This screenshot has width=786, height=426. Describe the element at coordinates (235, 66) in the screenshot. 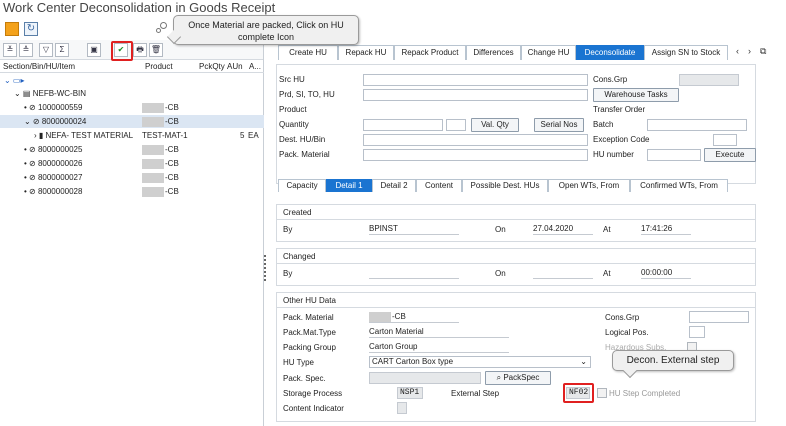

I see `col-aun-header: AUn` at that location.